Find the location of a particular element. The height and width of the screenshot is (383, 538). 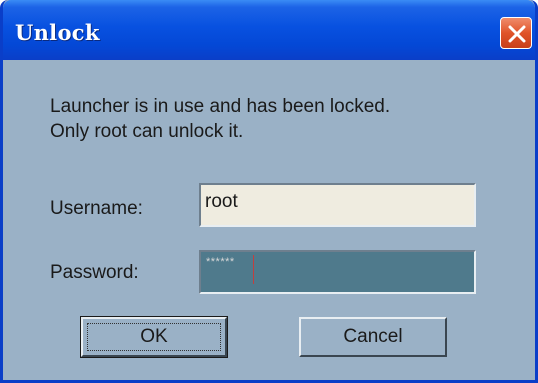

message-line-1: Launcher is in use and has been locked. is located at coordinates (220, 106).